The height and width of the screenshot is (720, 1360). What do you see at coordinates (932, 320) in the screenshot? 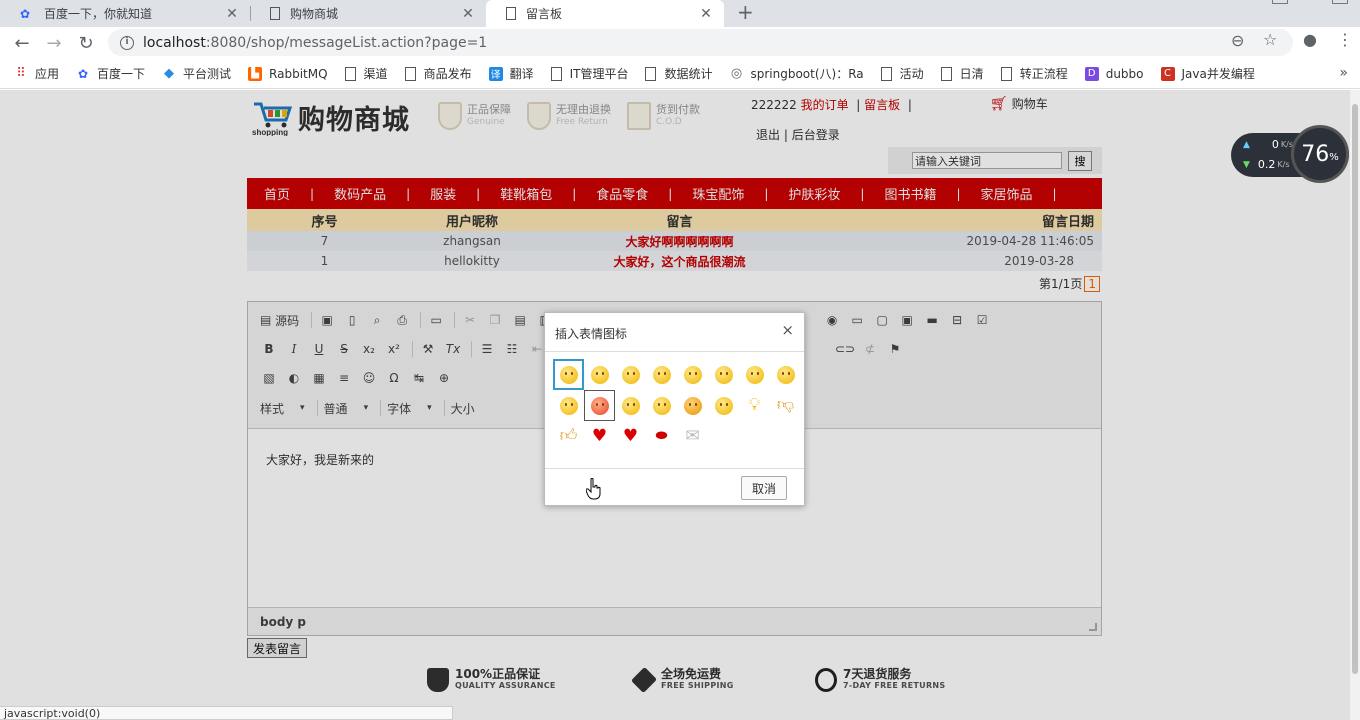
I see `button-icon: ▬` at bounding box center [932, 320].